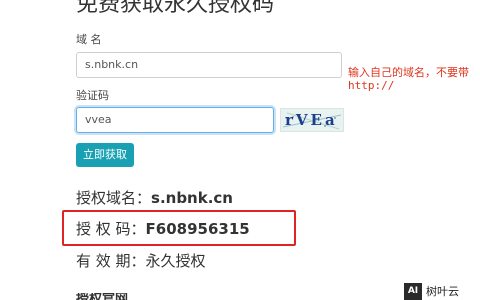 The height and width of the screenshot is (300, 480). Describe the element at coordinates (197, 229) in the screenshot. I see `result-code-value: F608956315` at that location.